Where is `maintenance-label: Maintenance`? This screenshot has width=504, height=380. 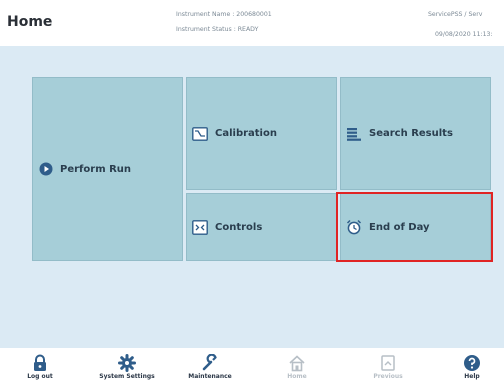
maintenance-label: Maintenance is located at coordinates (210, 376).